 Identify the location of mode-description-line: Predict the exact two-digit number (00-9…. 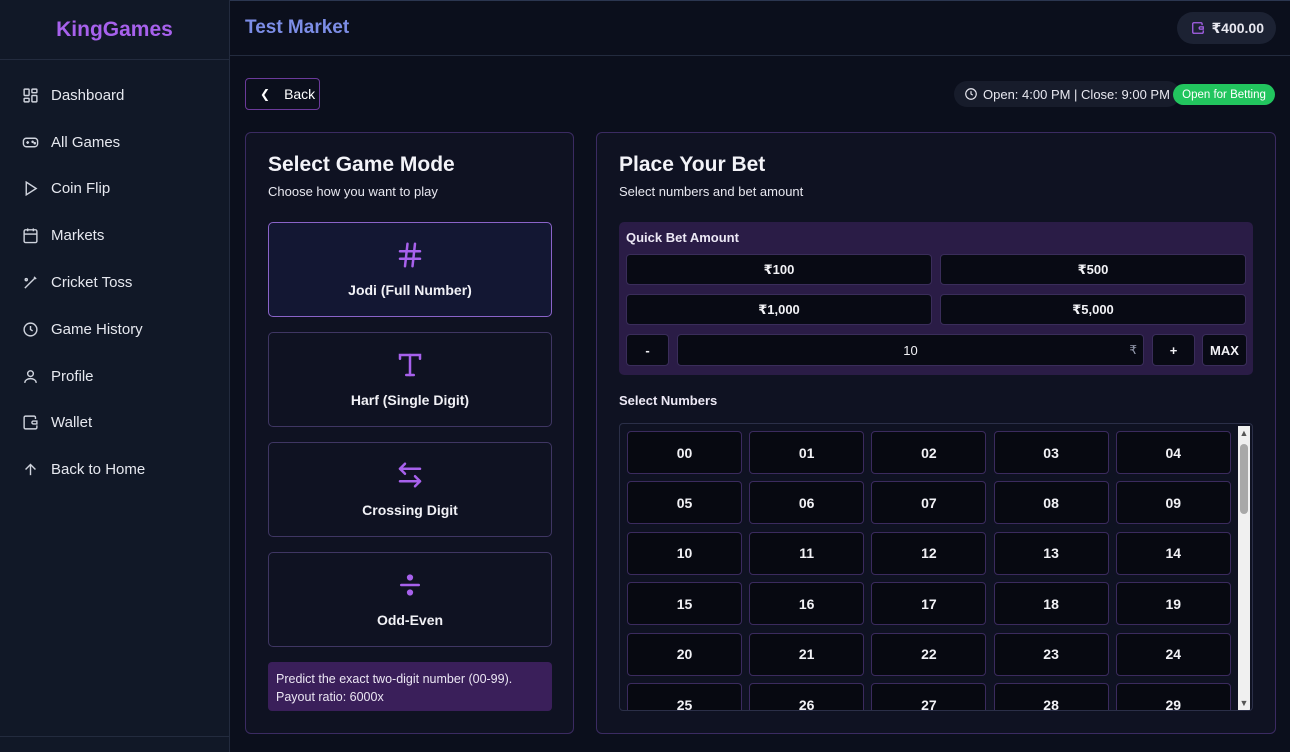
(394, 679).